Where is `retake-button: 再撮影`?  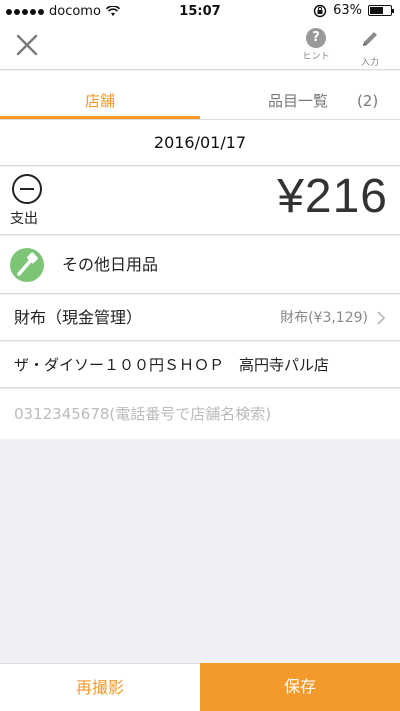
retake-button: 再撮影 is located at coordinates (100, 687).